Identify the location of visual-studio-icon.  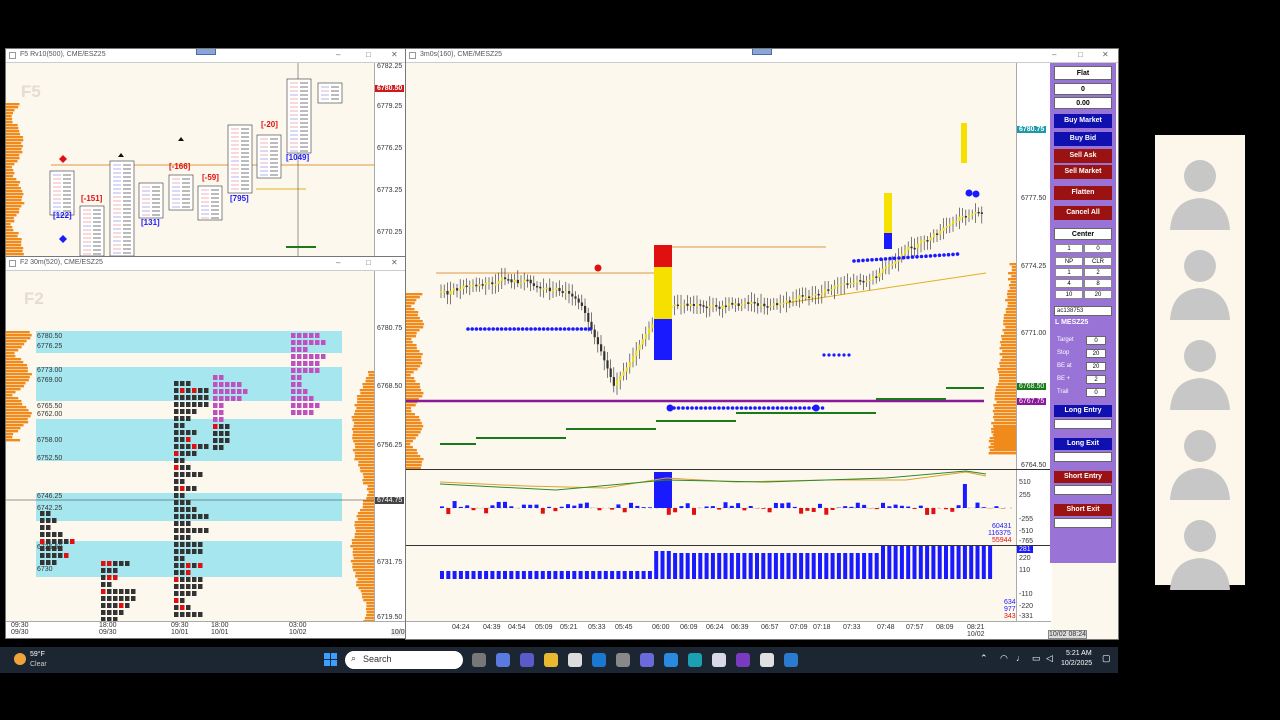
(743, 660).